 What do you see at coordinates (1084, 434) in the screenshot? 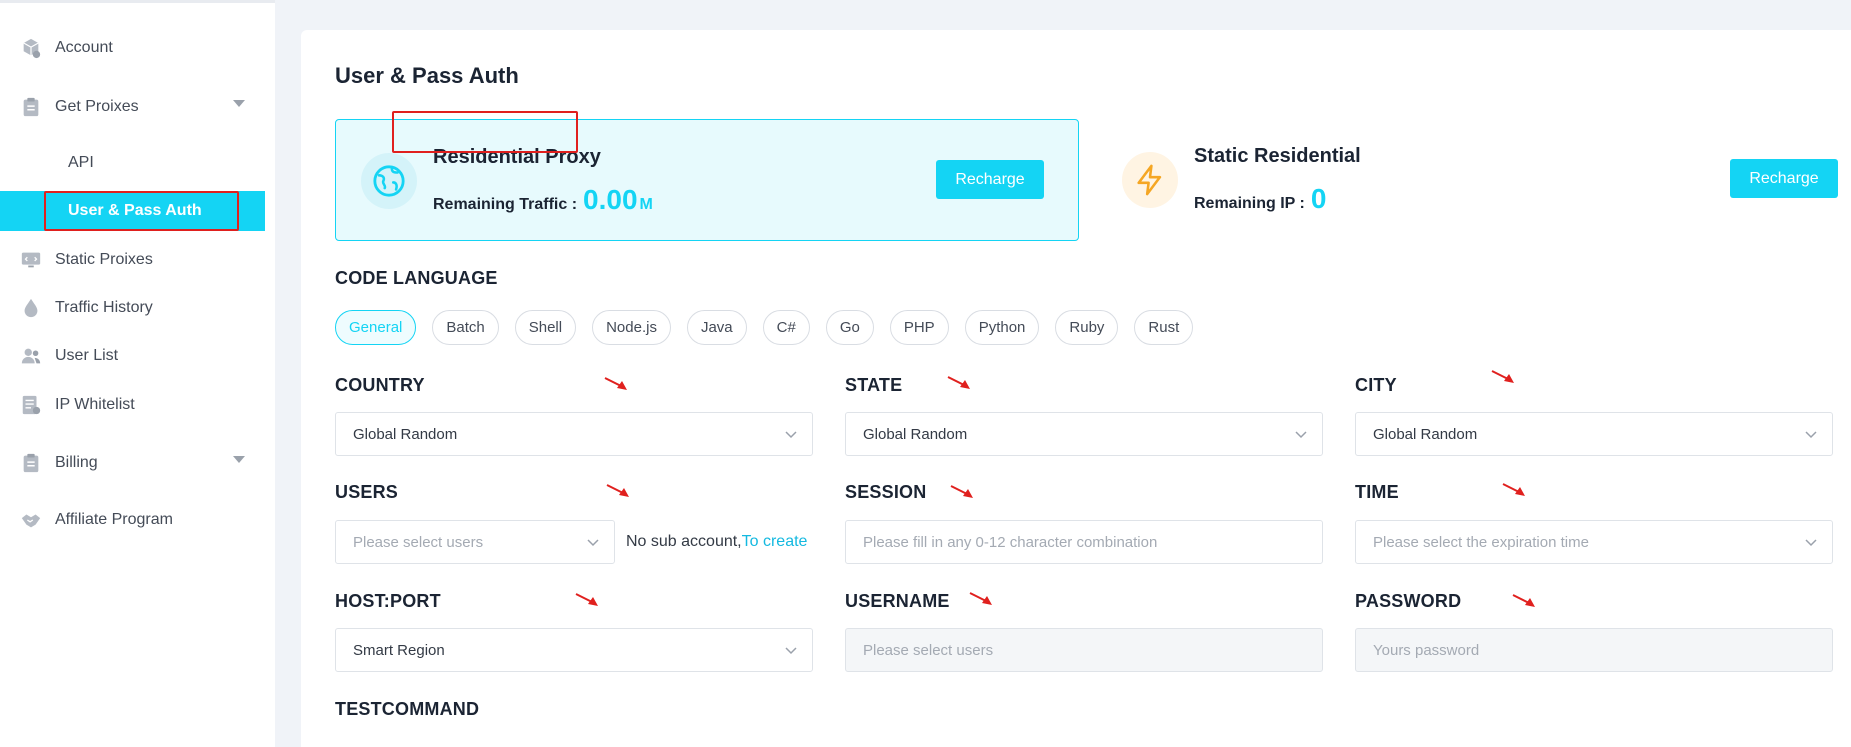
I see `state-select: Global Random` at bounding box center [1084, 434].